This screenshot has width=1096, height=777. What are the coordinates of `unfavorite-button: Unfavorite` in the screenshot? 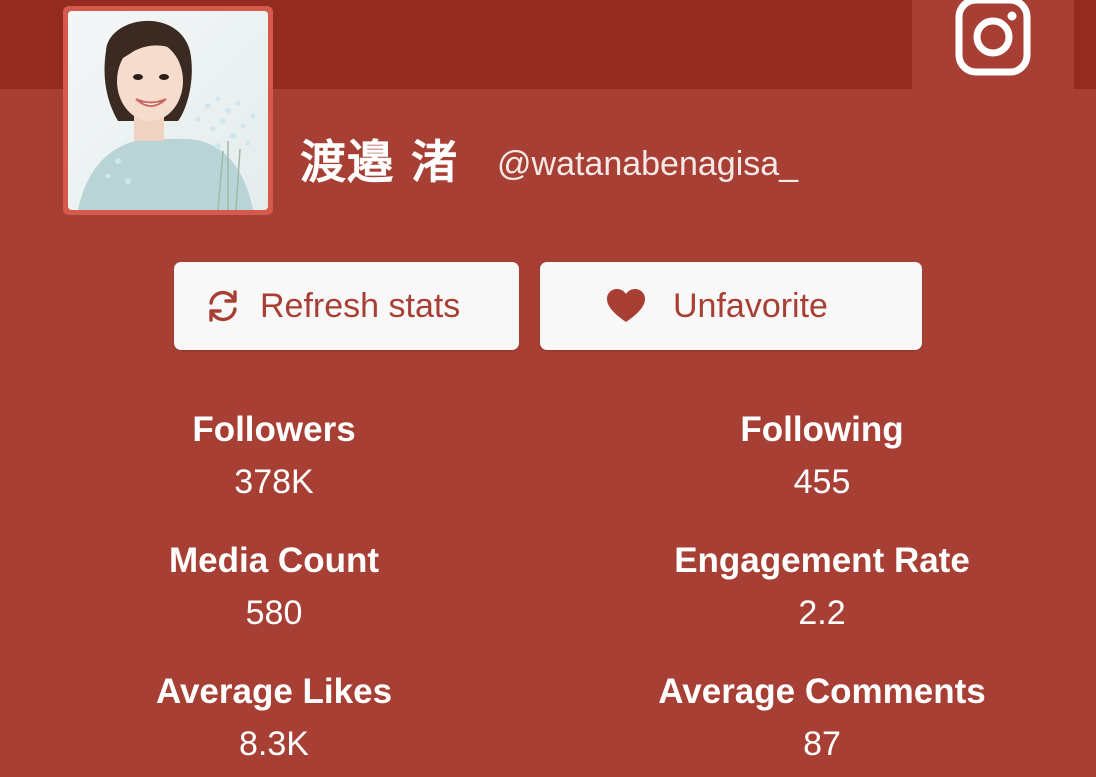 It's located at (731, 306).